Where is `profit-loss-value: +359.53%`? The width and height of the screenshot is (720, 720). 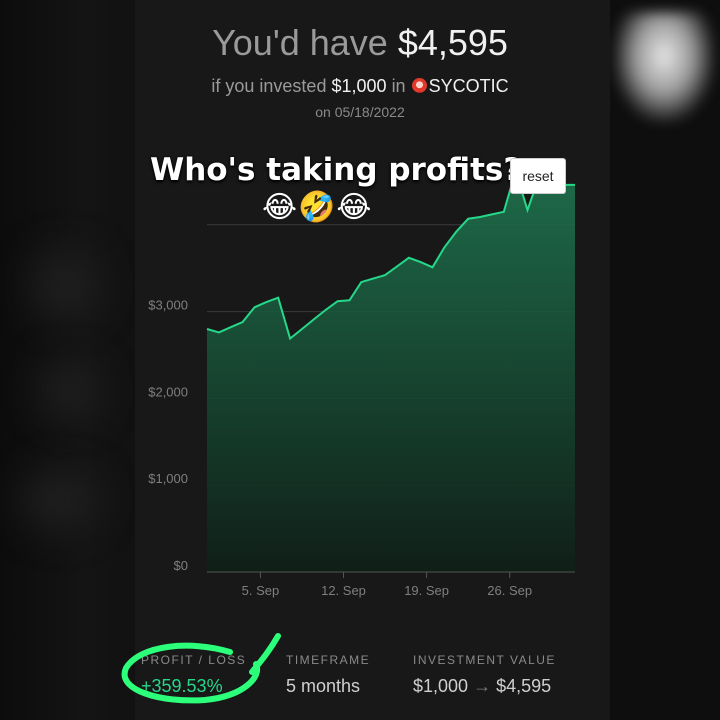 profit-loss-value: +359.53% is located at coordinates (182, 686).